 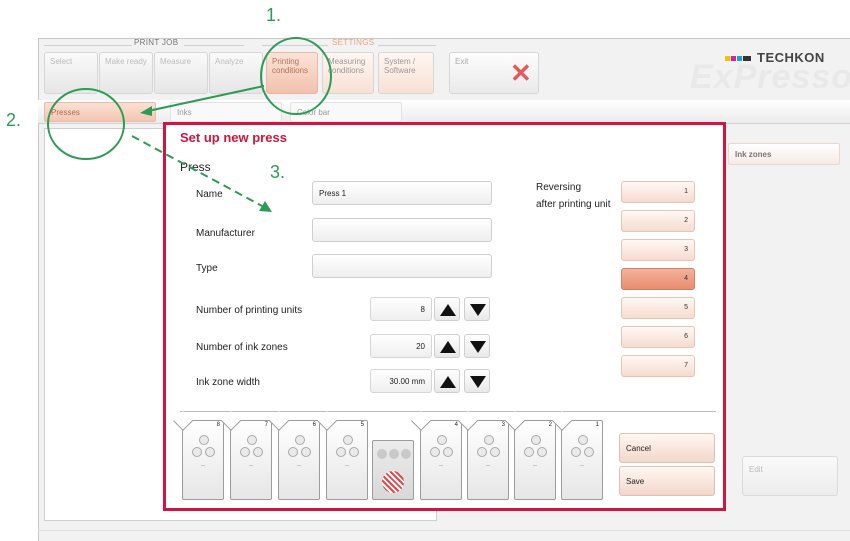 What do you see at coordinates (209, 194) in the screenshot?
I see `name-label: Name` at bounding box center [209, 194].